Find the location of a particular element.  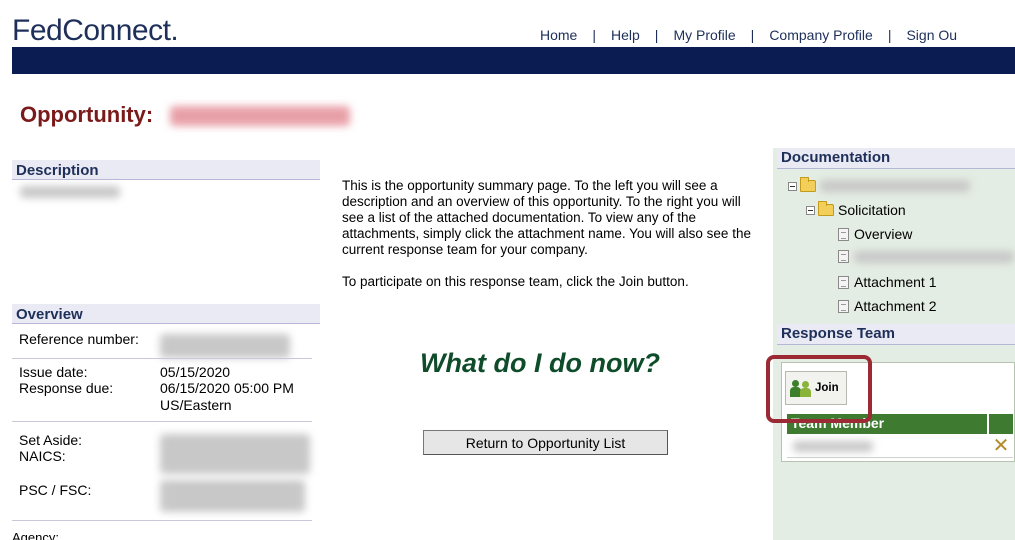

response-due-label: Response due: is located at coordinates (66, 388).